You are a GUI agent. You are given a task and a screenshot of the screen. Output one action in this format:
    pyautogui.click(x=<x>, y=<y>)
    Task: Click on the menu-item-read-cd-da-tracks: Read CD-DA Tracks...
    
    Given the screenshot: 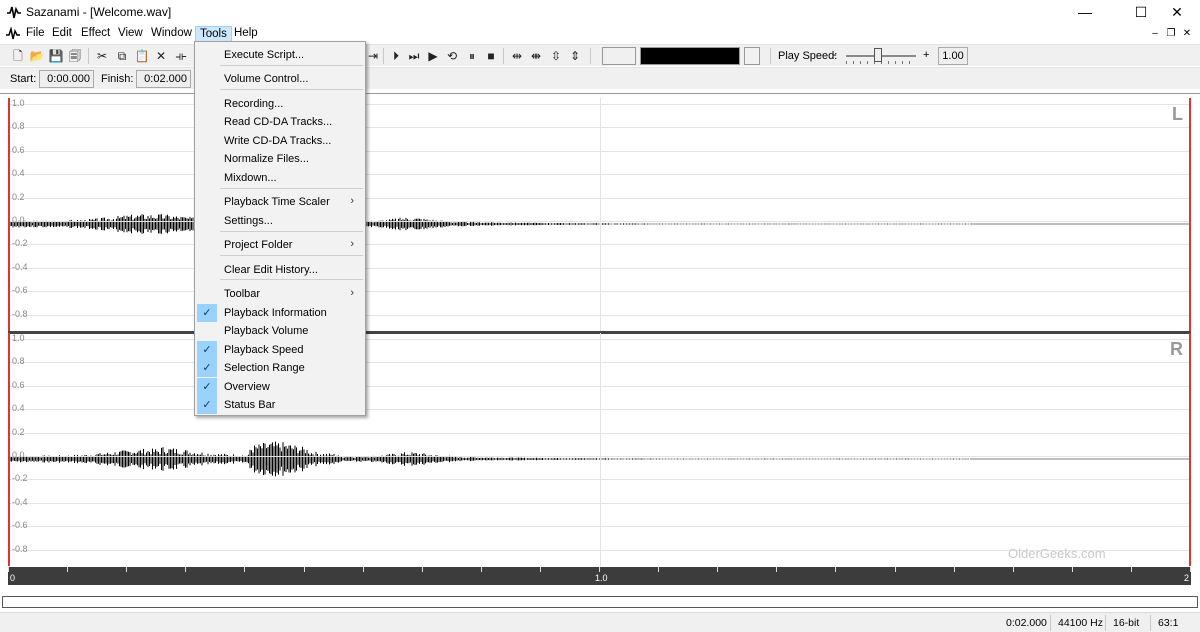 What is the action you would take?
    pyautogui.click(x=280, y=122)
    